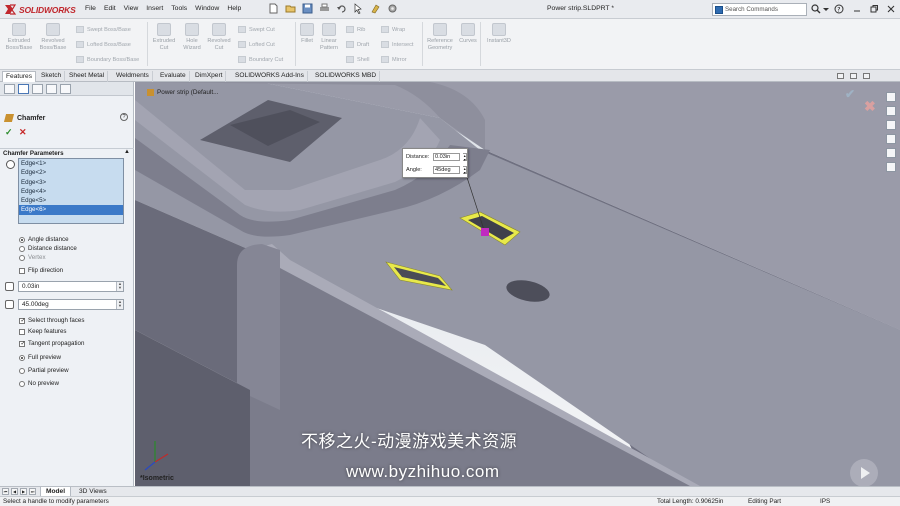 This screenshot has width=900, height=506. I want to click on list-item: Edge<4>, so click(71, 191).